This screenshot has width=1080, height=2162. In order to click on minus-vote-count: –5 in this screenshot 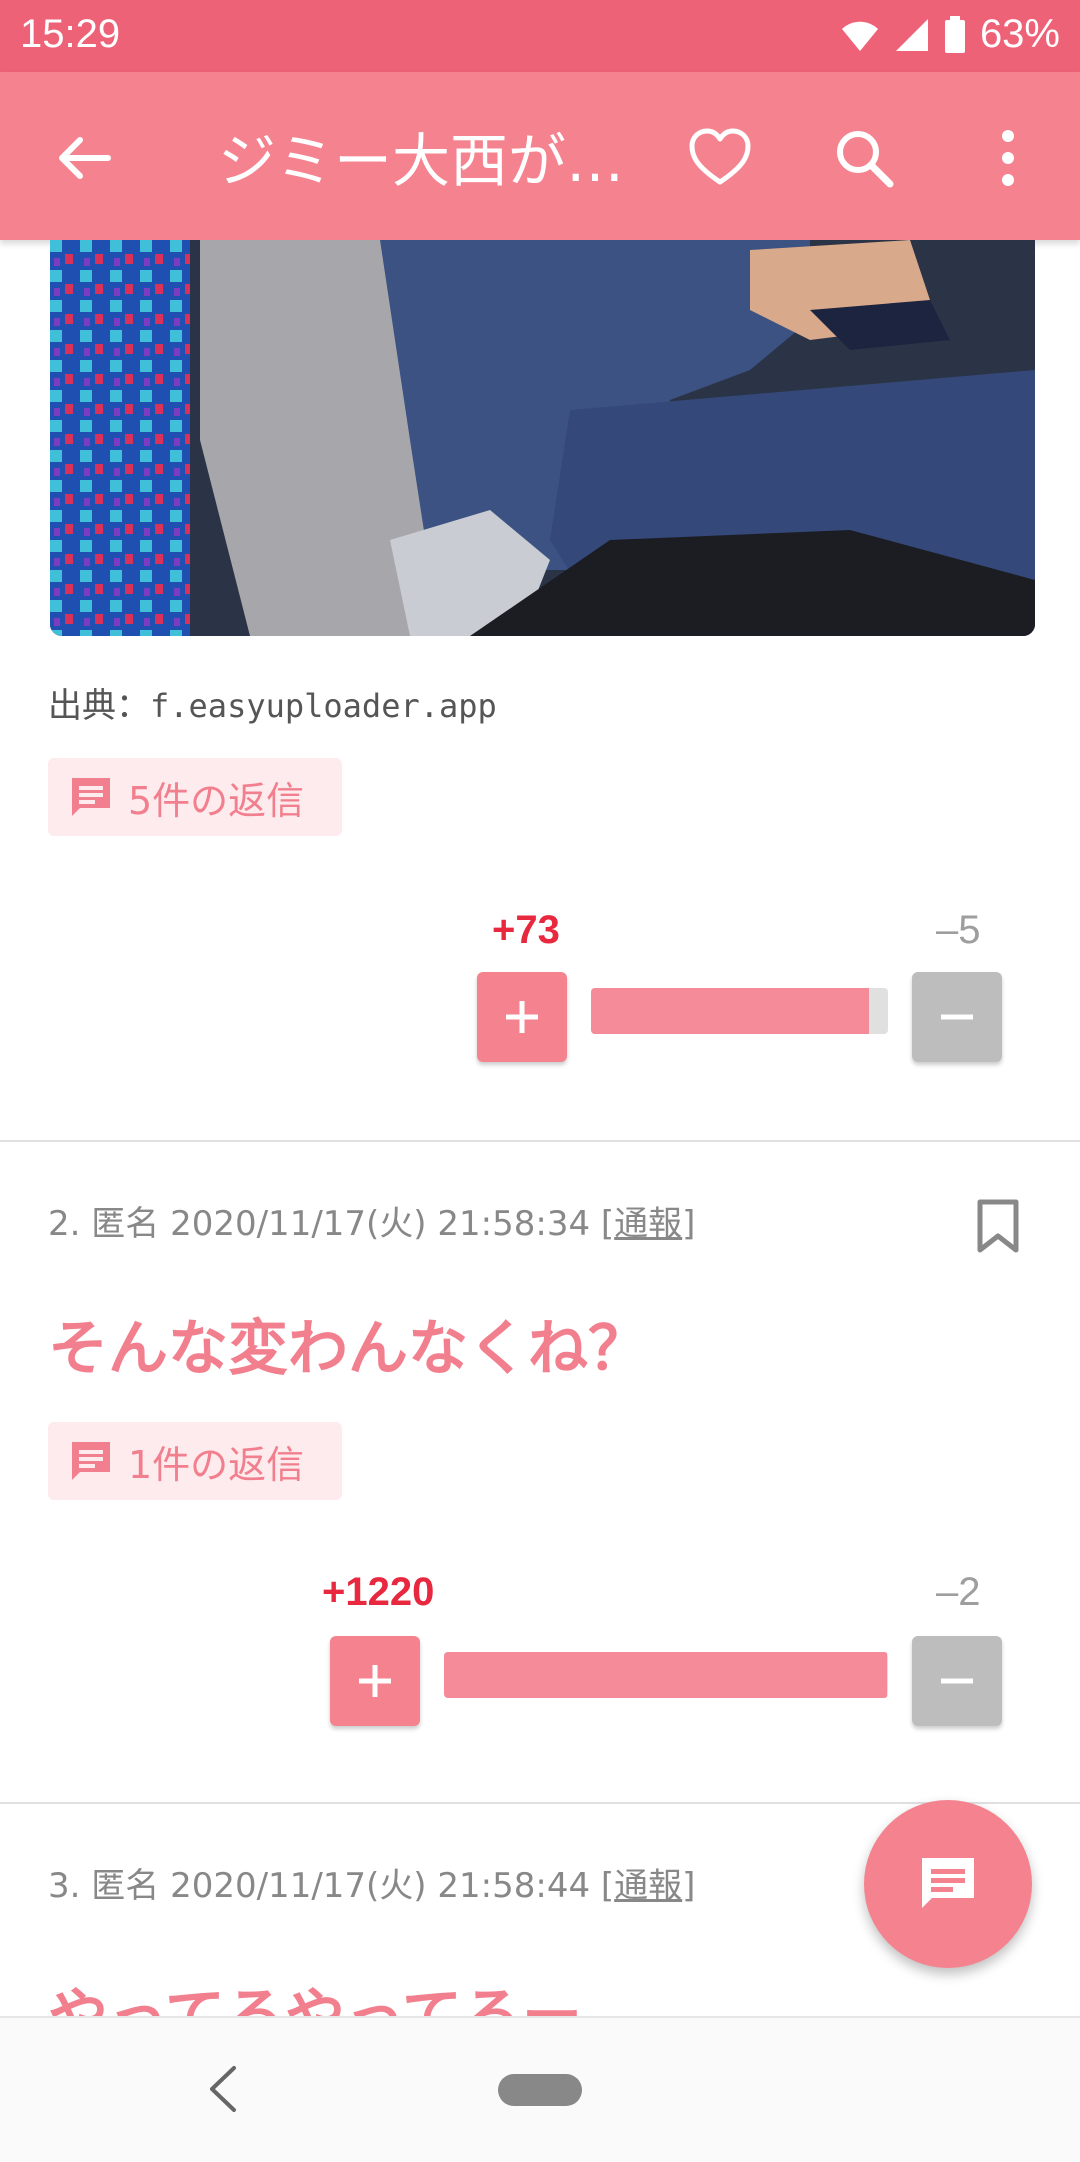, I will do `click(958, 930)`.